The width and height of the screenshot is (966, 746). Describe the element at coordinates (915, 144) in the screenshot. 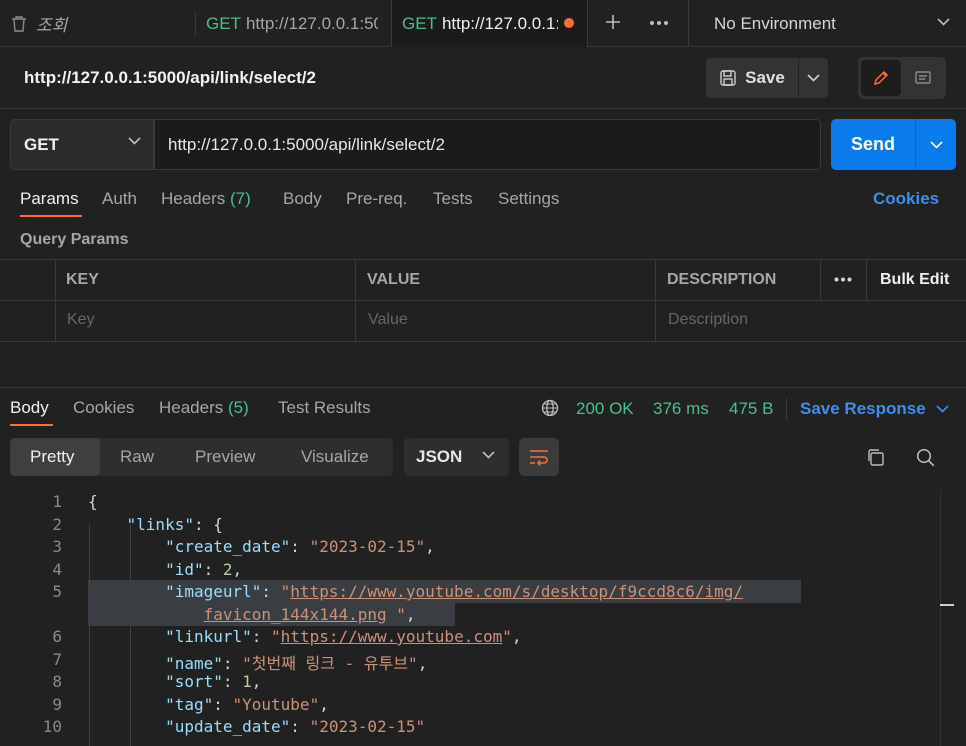

I see `send-divider` at that location.